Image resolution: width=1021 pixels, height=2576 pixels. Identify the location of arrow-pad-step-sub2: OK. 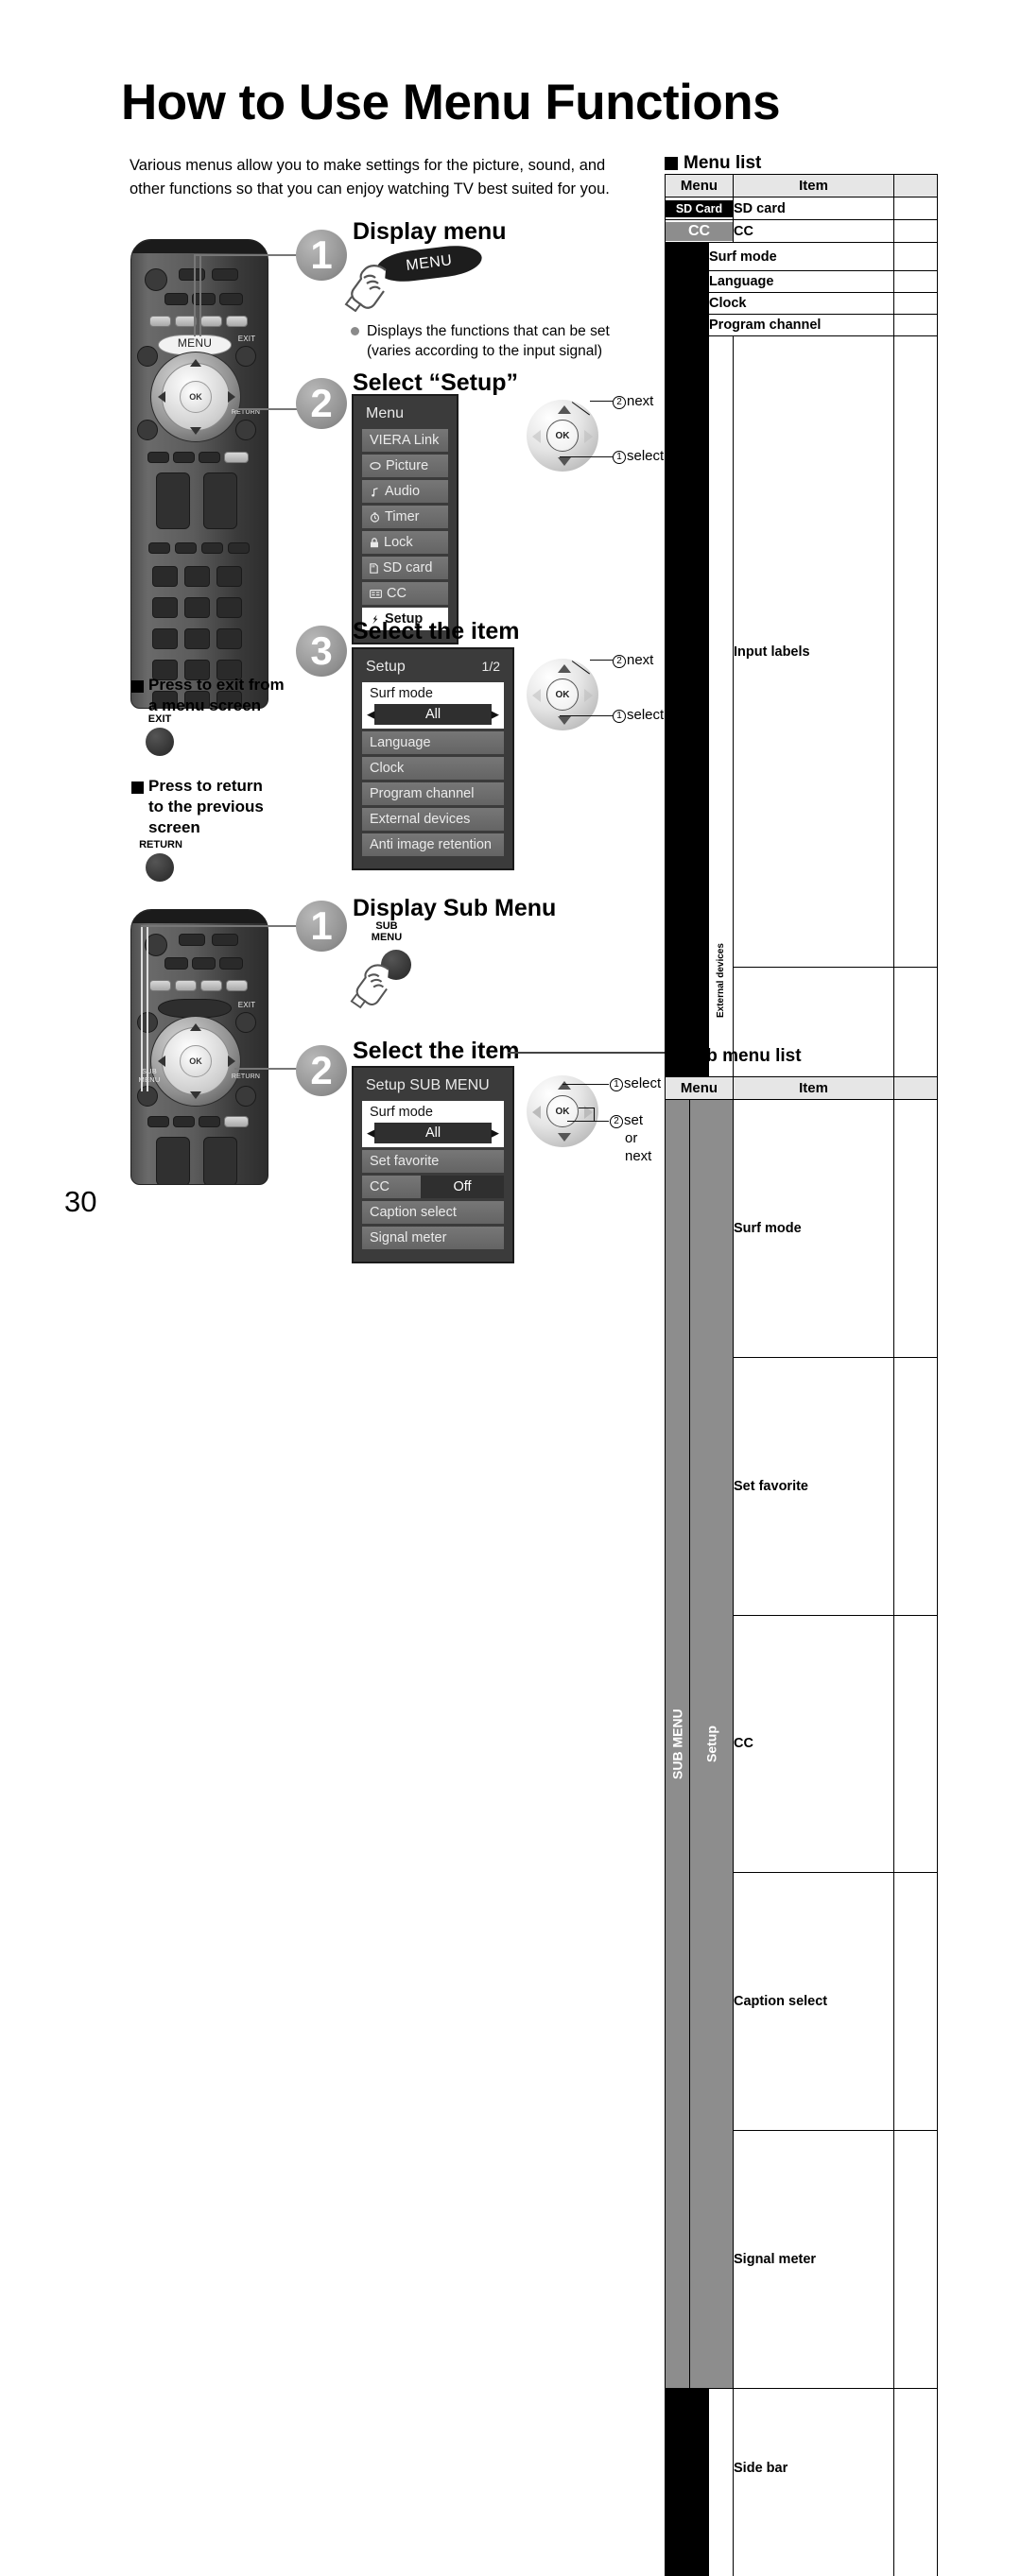
(562, 1111).